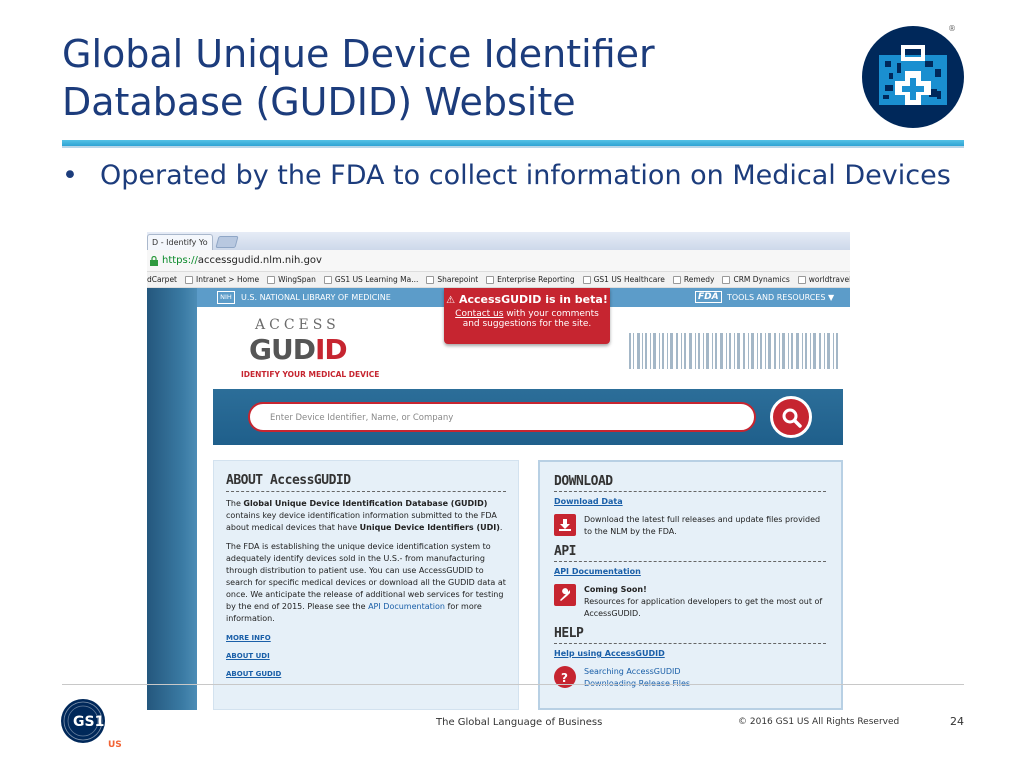 This screenshot has width=1024, height=768. I want to click on bookmark-item: WingSpan, so click(291, 279).